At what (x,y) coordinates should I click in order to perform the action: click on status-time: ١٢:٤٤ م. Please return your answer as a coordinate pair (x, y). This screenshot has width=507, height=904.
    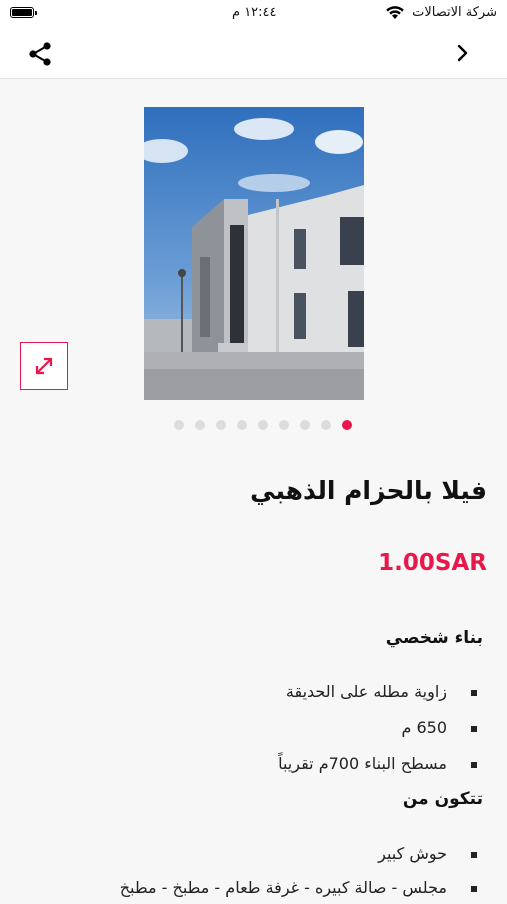
    Looking at the image, I should click on (254, 12).